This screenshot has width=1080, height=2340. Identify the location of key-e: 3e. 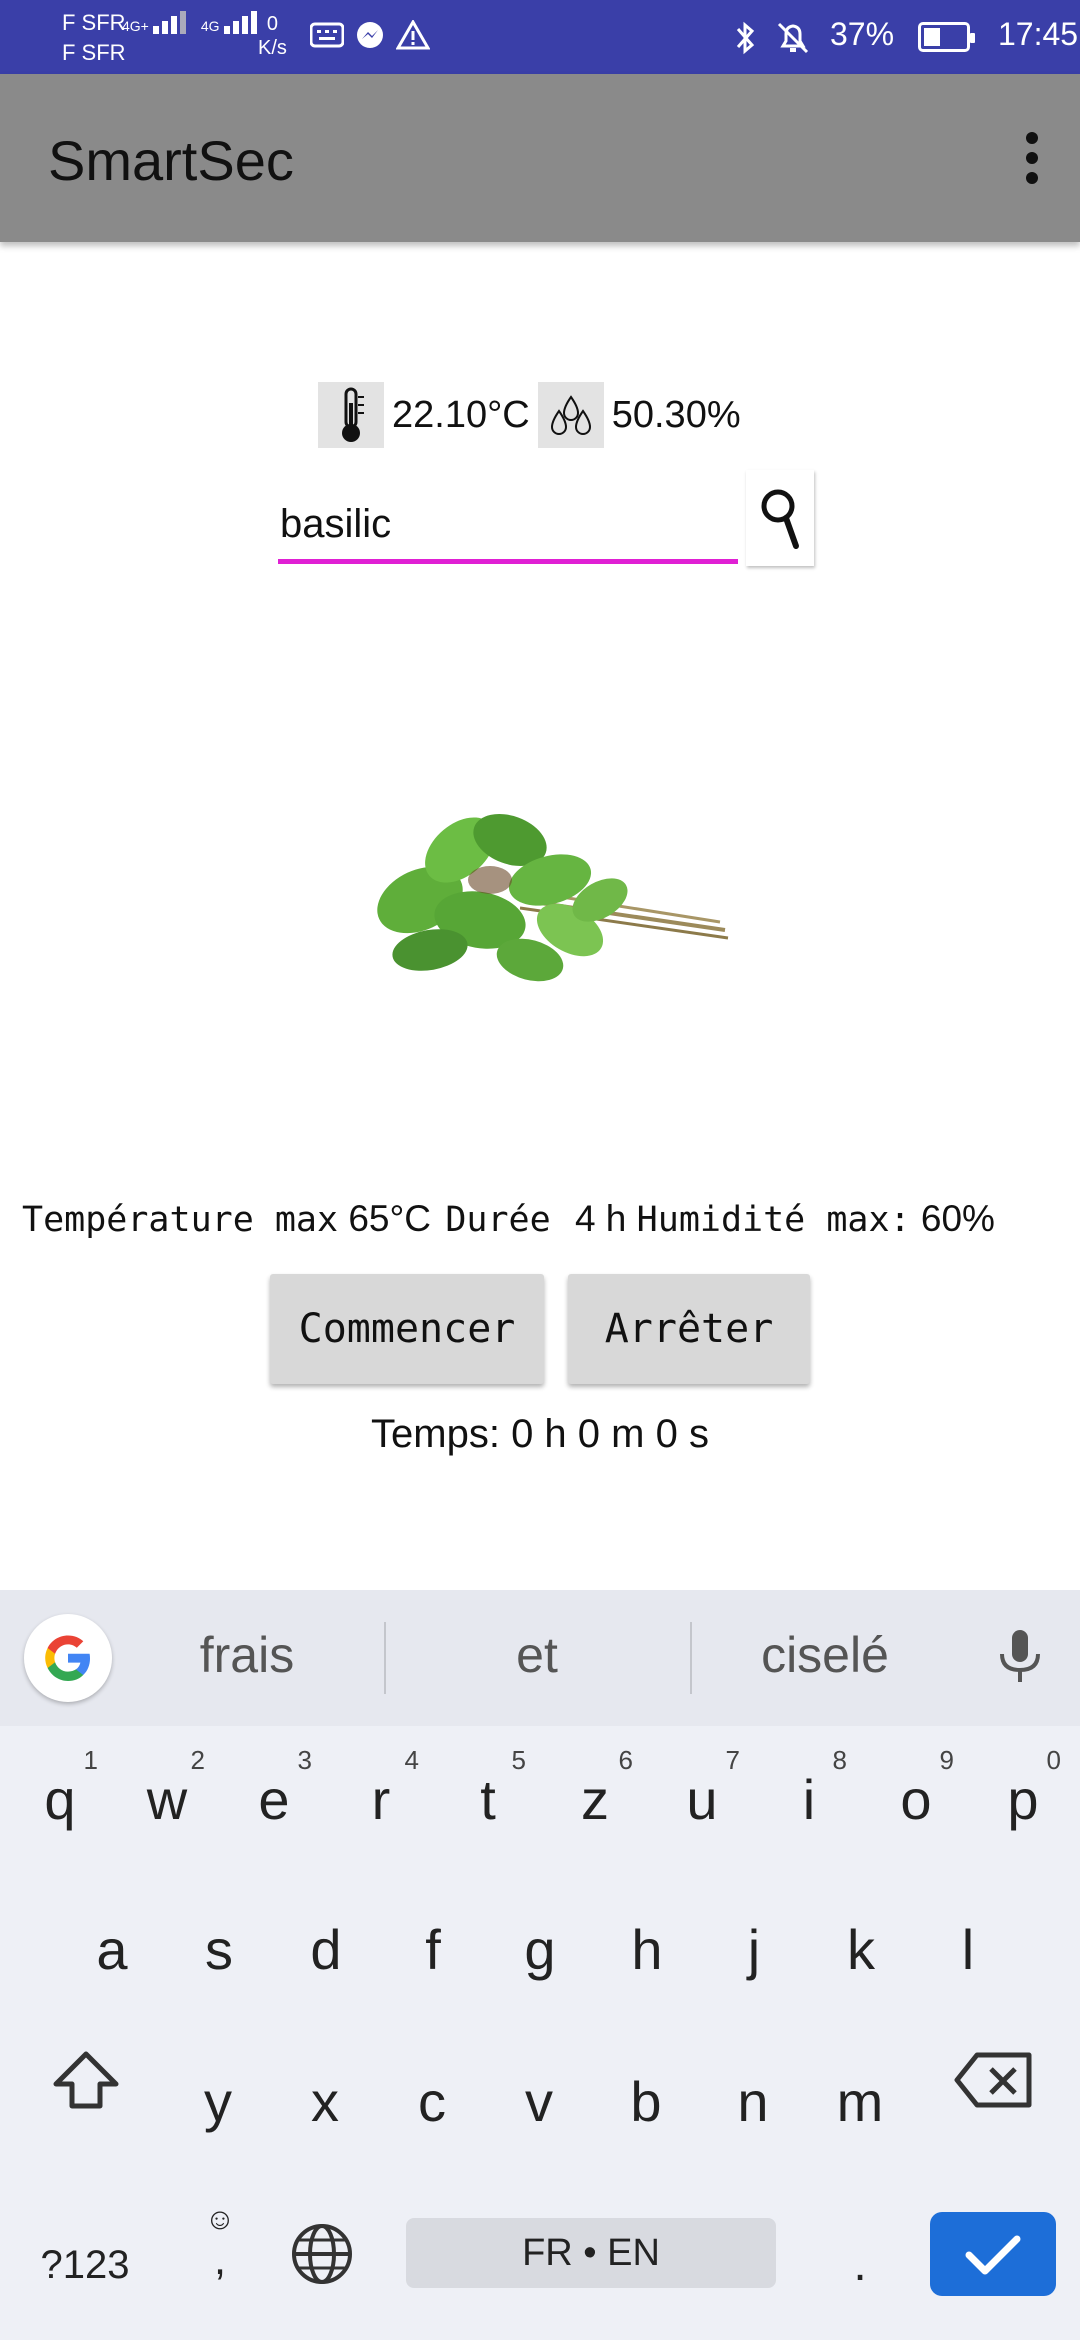
(274, 1800).